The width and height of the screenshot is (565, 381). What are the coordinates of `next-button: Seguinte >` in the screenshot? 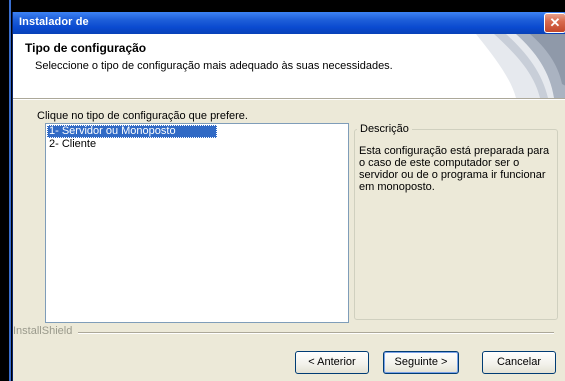 It's located at (421, 362).